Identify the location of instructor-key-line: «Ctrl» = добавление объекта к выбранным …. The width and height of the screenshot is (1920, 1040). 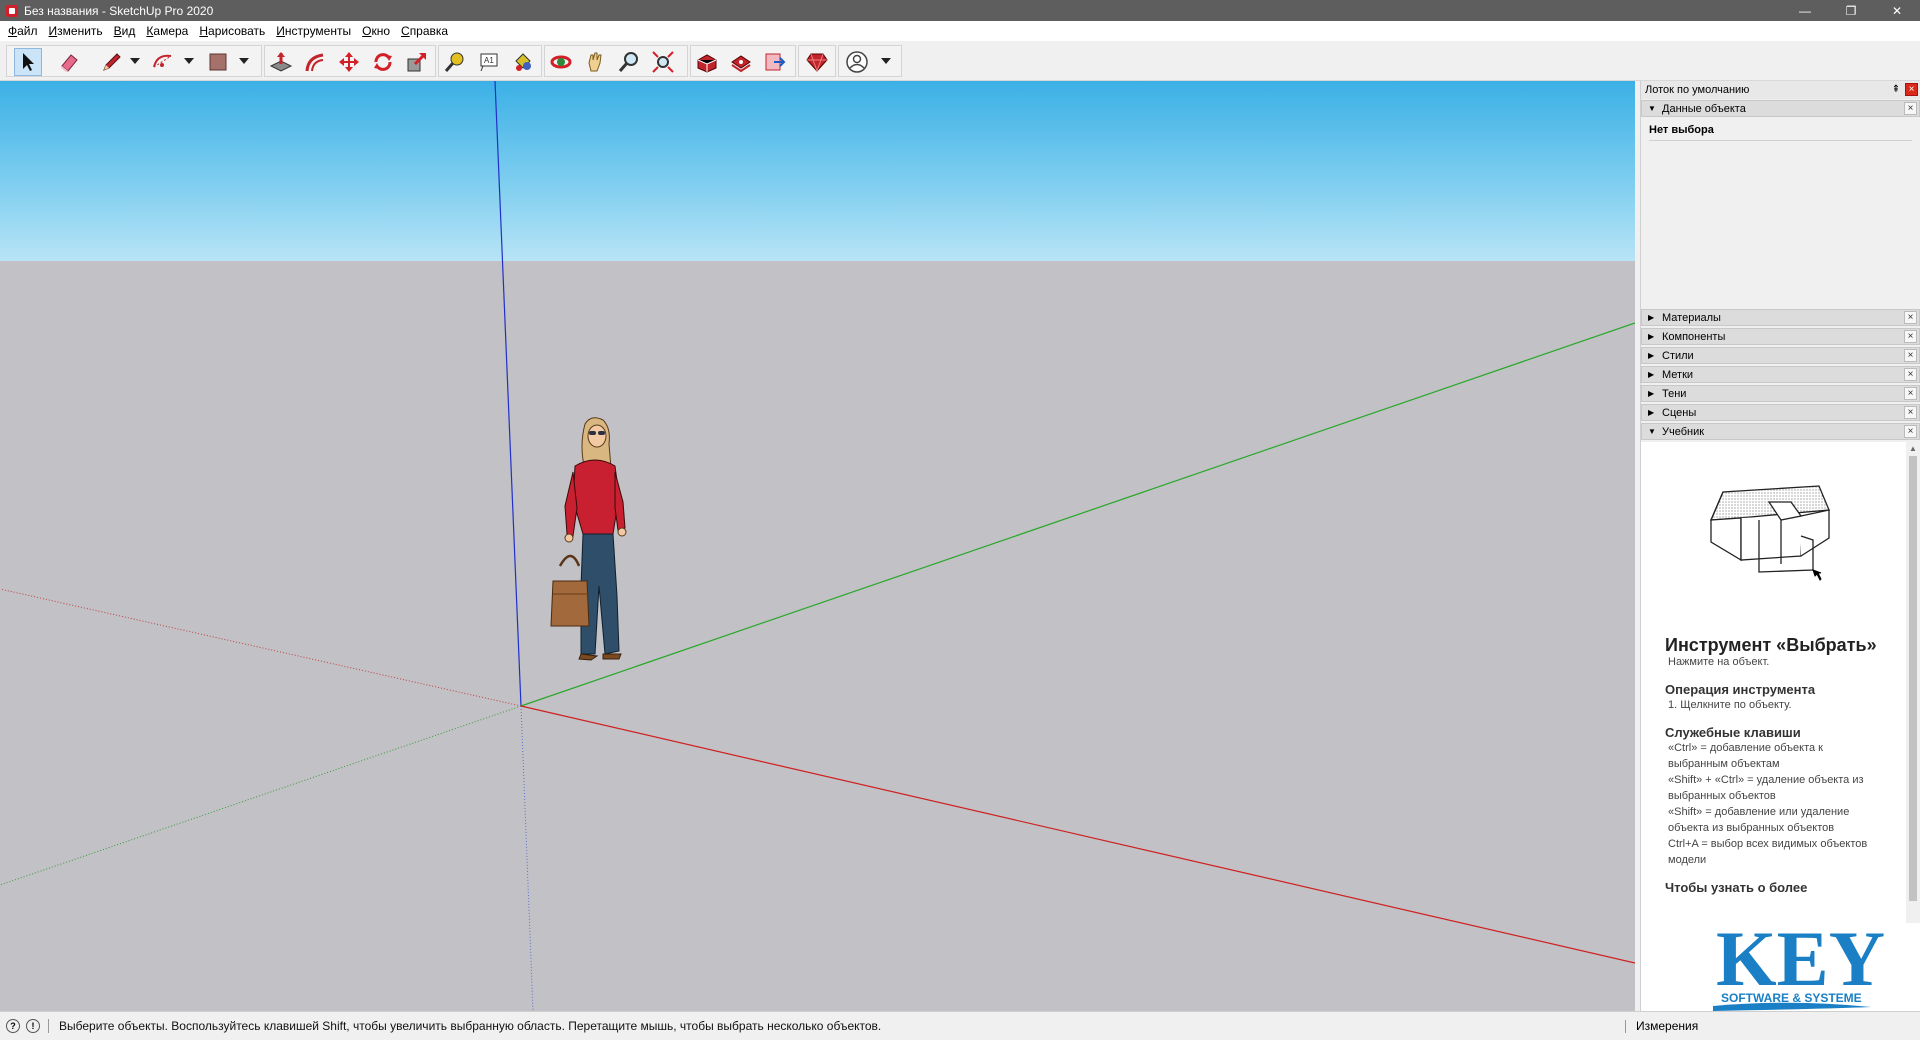
(1745, 756).